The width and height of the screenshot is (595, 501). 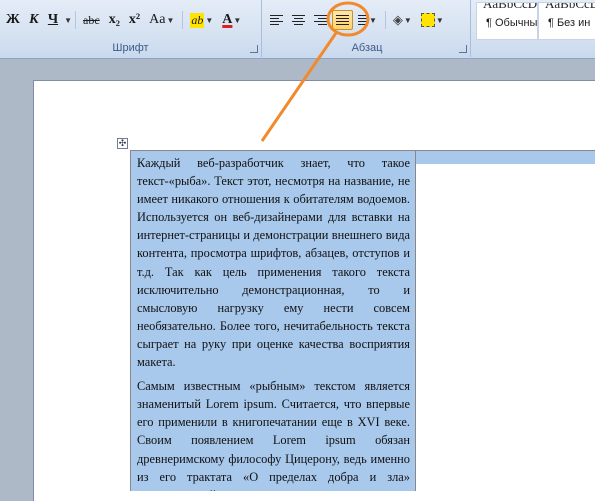 I want to click on document-background, so click(x=297, y=69).